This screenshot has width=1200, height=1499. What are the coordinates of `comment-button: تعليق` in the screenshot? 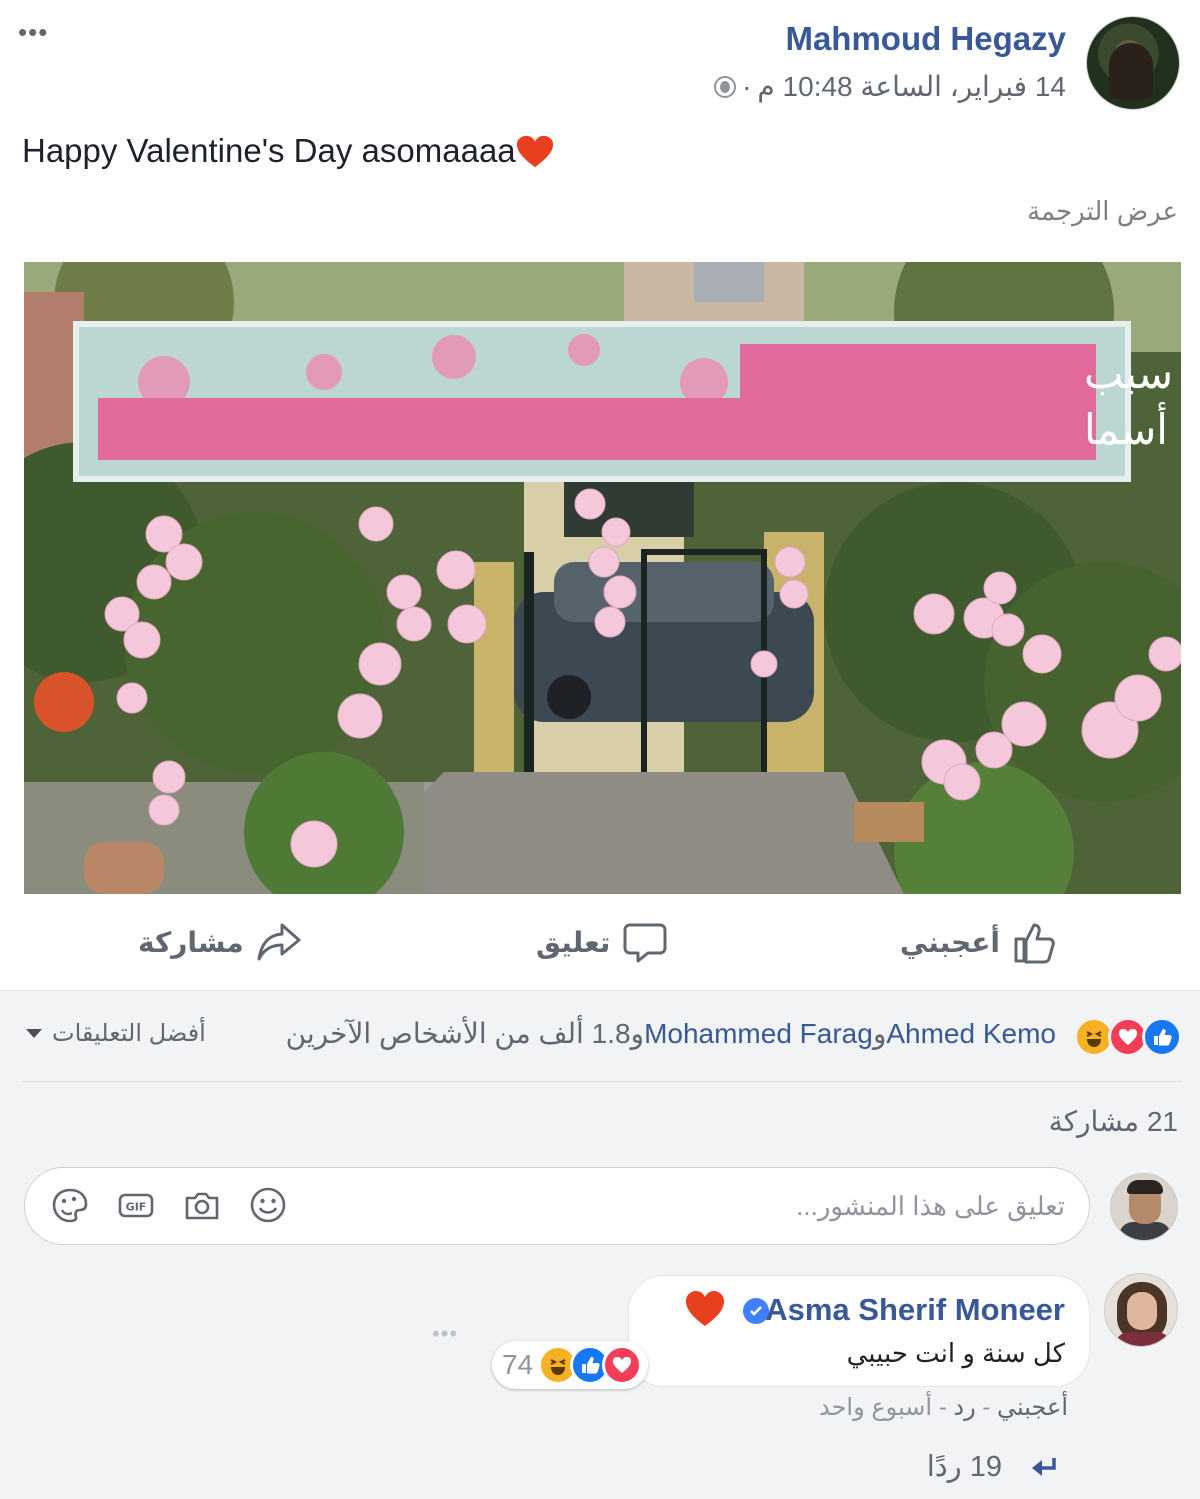 It's located at (602, 942).